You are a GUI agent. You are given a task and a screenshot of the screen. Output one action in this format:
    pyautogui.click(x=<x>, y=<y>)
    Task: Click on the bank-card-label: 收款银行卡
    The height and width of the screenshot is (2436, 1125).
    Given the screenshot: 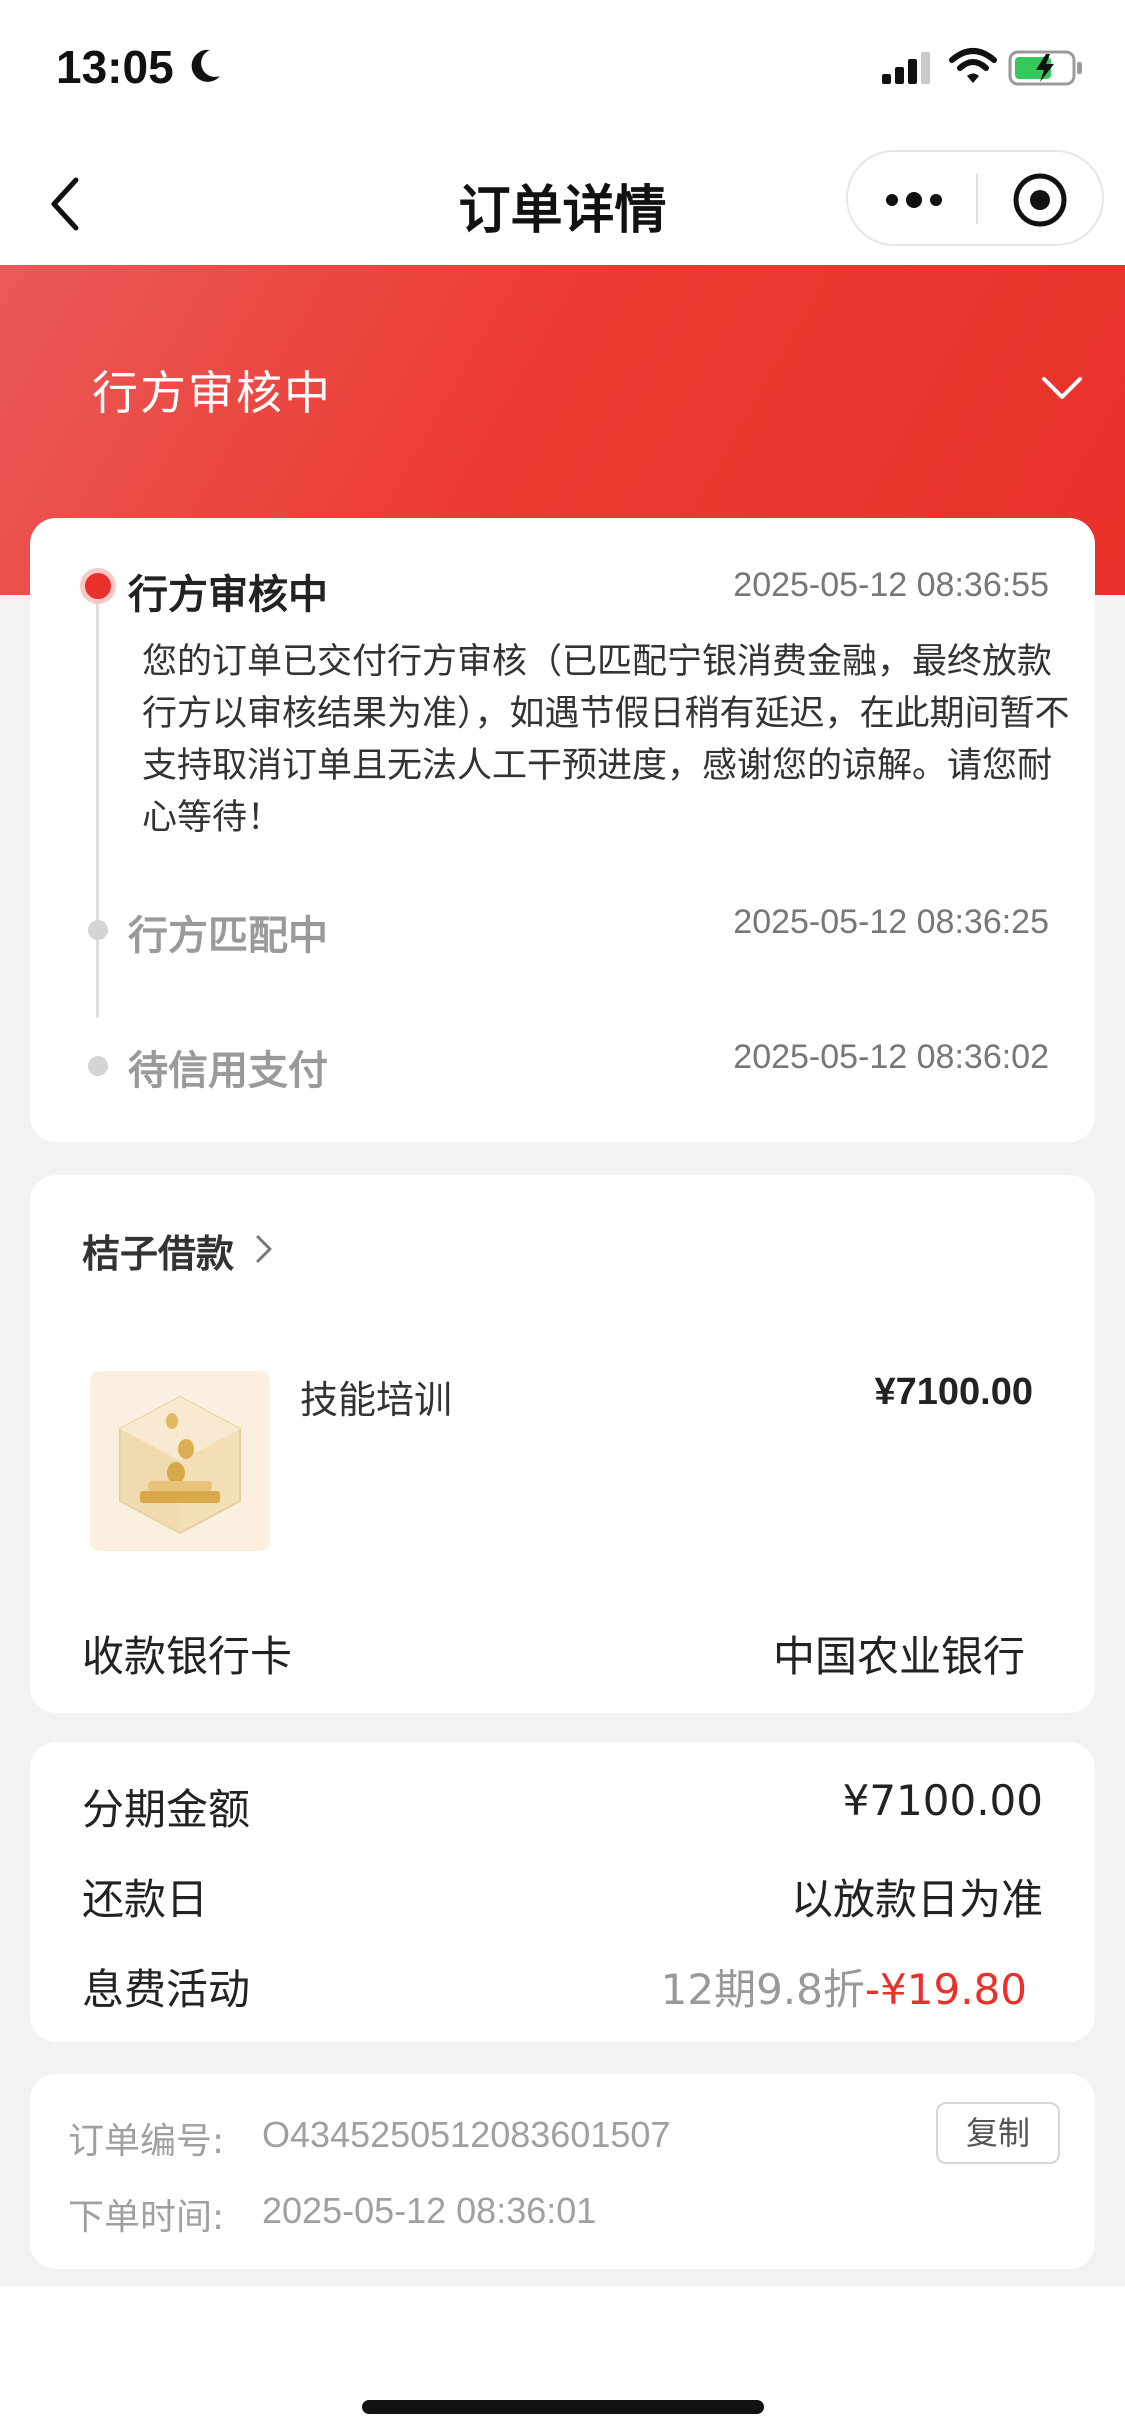 What is the action you would take?
    pyautogui.click(x=187, y=1656)
    